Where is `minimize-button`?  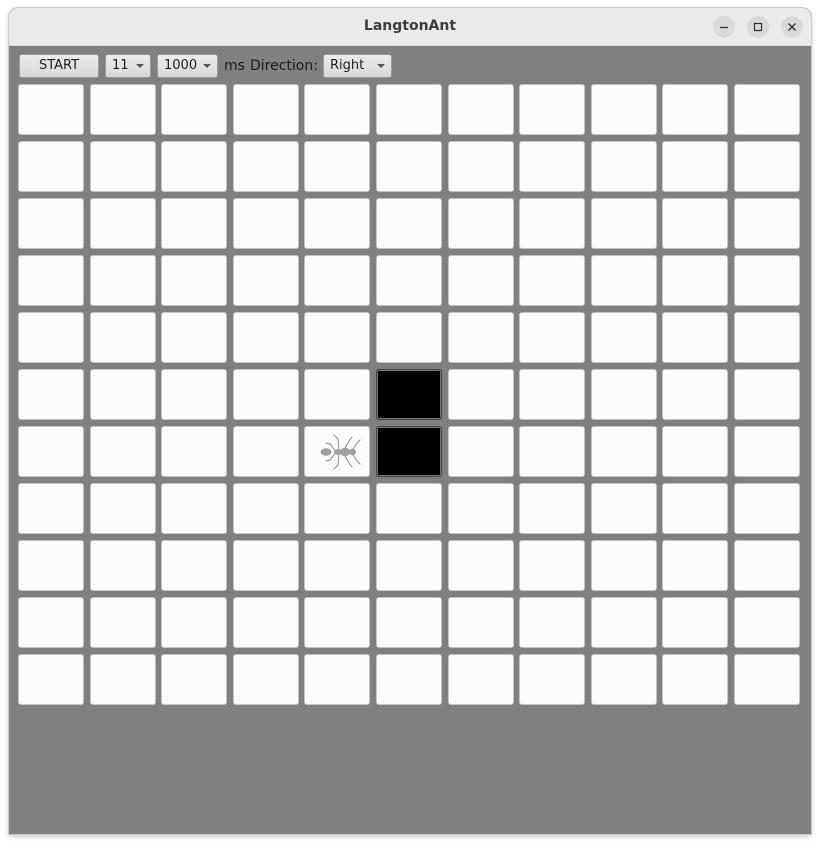 minimize-button is located at coordinates (724, 27).